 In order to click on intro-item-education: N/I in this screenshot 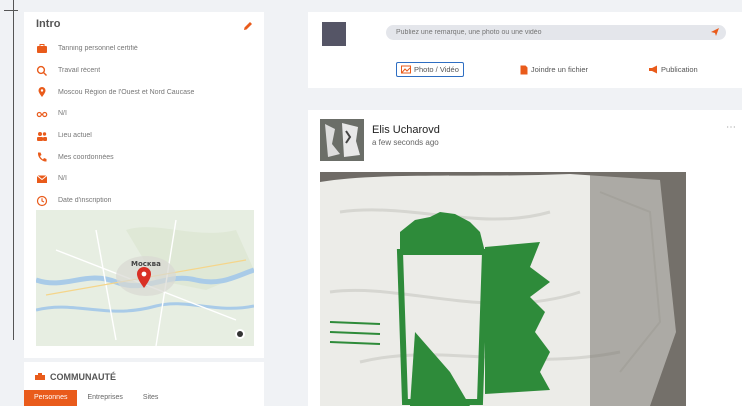, I will do `click(146, 114)`.